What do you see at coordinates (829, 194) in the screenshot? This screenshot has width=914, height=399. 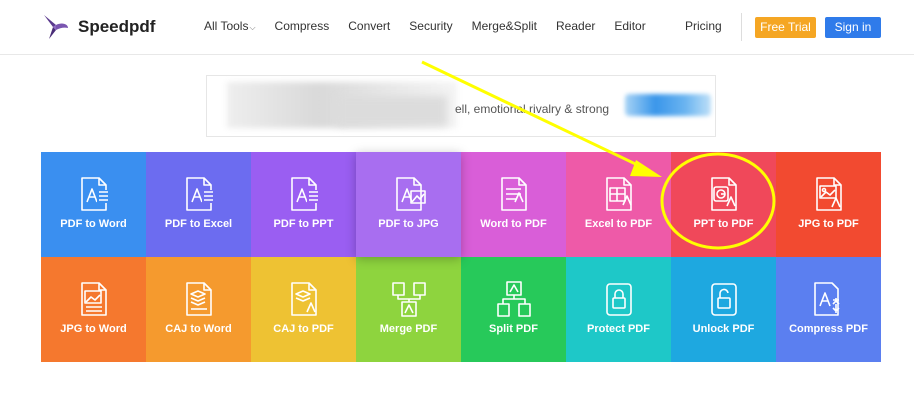 I see `image-pdf-icon` at bounding box center [829, 194].